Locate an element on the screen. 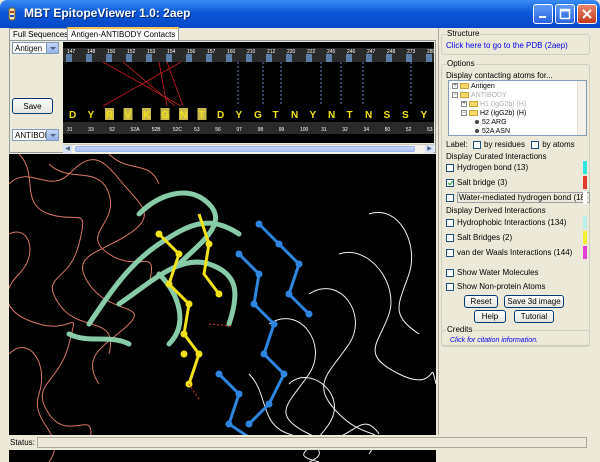 The width and height of the screenshot is (600, 462). water-hbond-option: Water-mediated hydrogen bond (18) is located at coordinates (518, 197).